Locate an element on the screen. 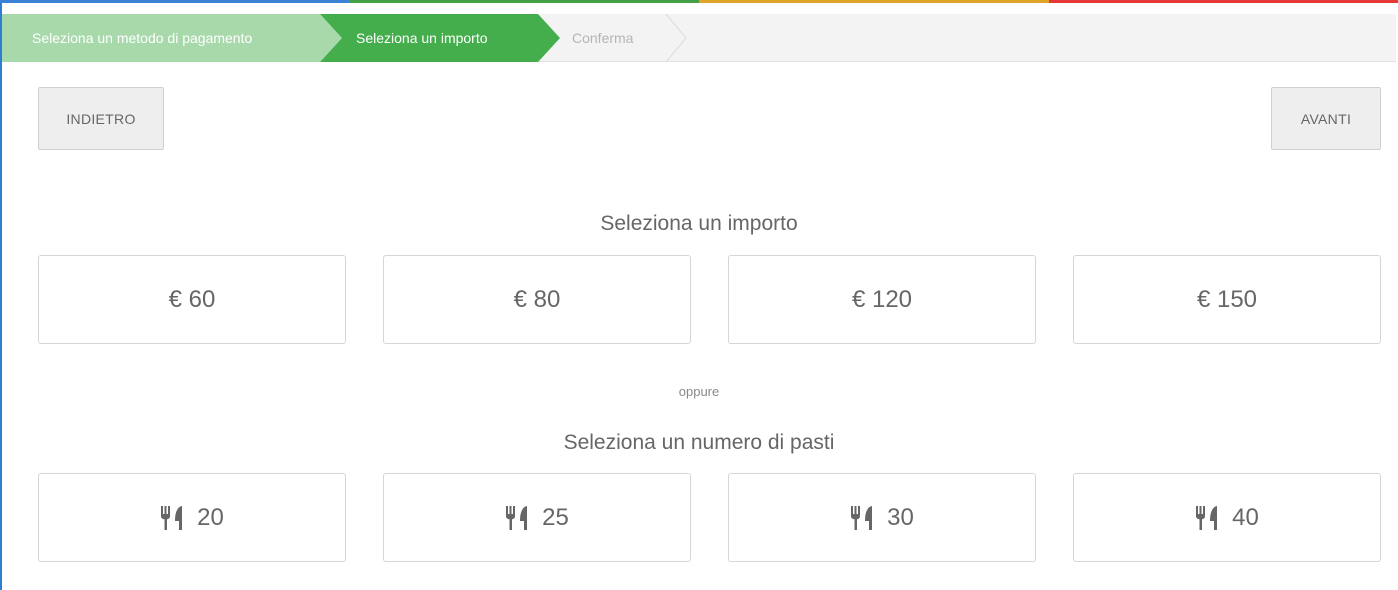 The width and height of the screenshot is (1398, 590). meals-option: 20 is located at coordinates (192, 517).